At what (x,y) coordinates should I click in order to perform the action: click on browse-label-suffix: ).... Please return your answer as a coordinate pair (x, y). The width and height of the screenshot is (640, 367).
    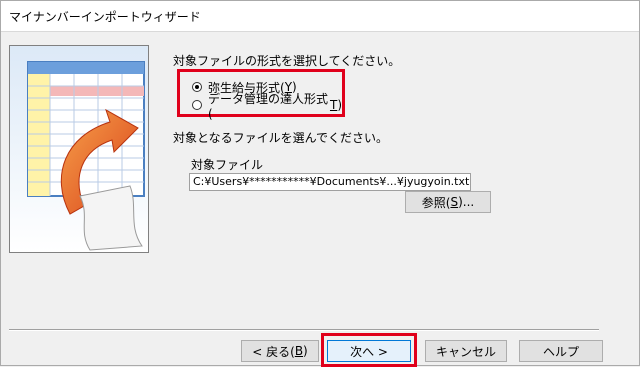
    Looking at the image, I should click on (466, 202).